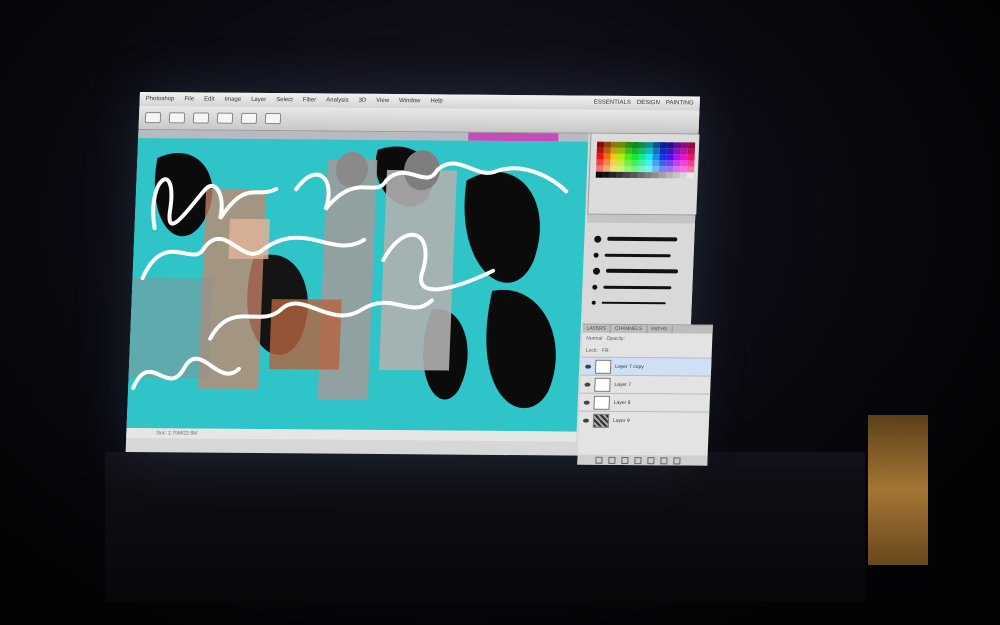 The width and height of the screenshot is (1000, 625). I want to click on tab-paths: PATHS, so click(660, 329).